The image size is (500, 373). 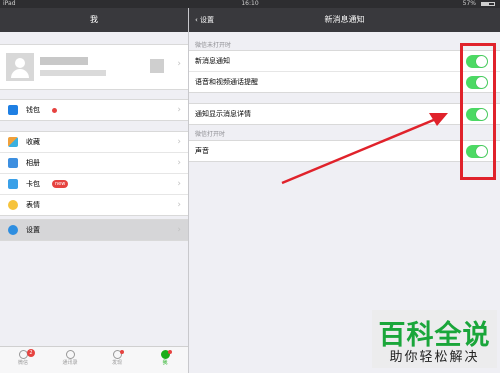 I want to click on watermark-subtitle: 助你轻松解决, so click(x=434, y=357).